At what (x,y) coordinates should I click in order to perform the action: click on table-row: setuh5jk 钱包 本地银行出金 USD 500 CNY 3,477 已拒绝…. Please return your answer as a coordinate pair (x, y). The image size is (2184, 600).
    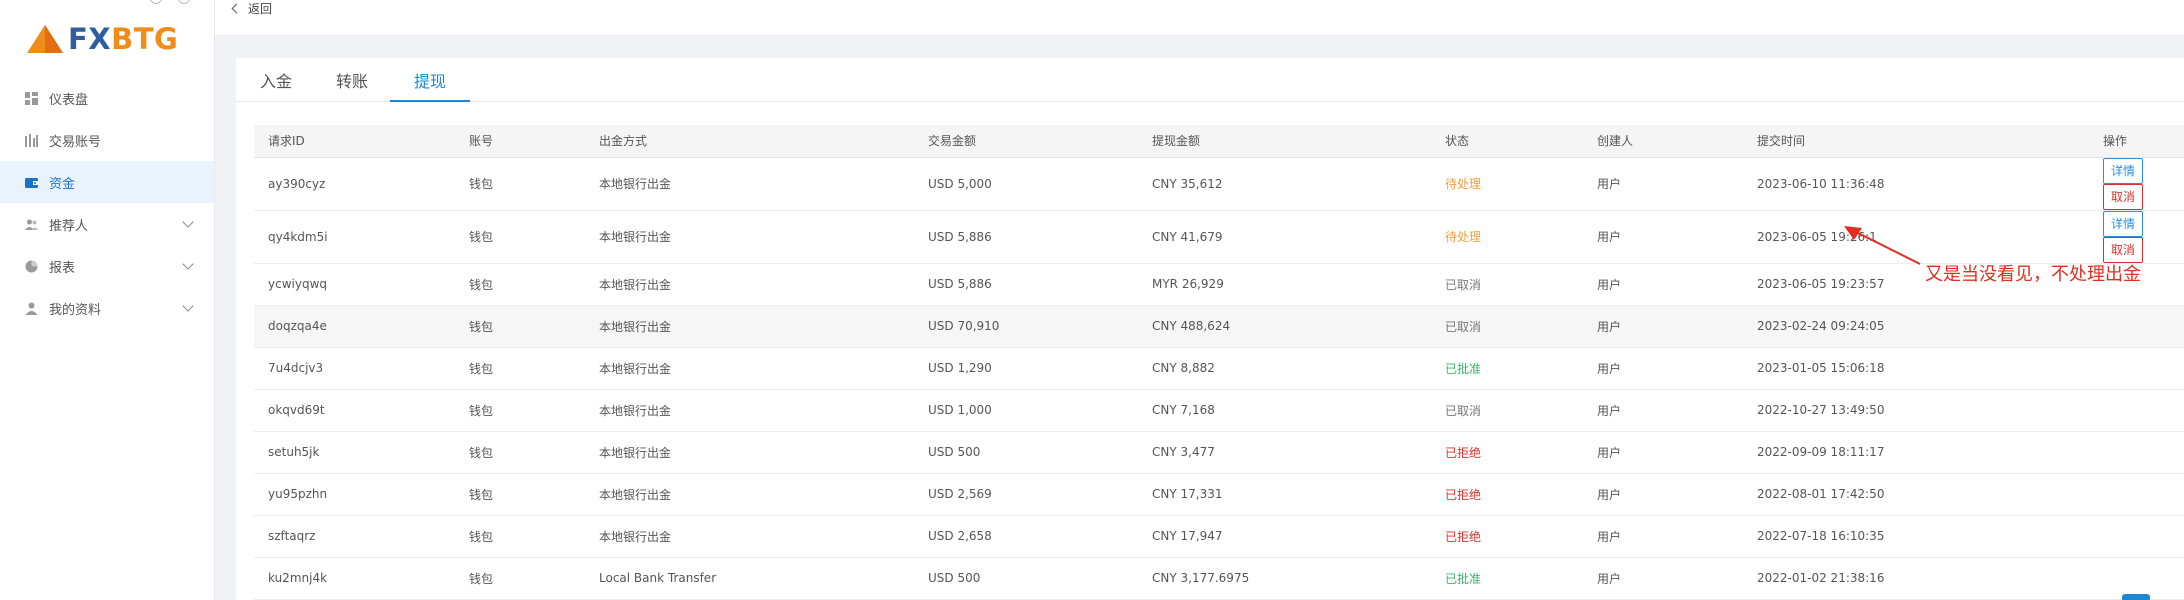
    Looking at the image, I should click on (1219, 452).